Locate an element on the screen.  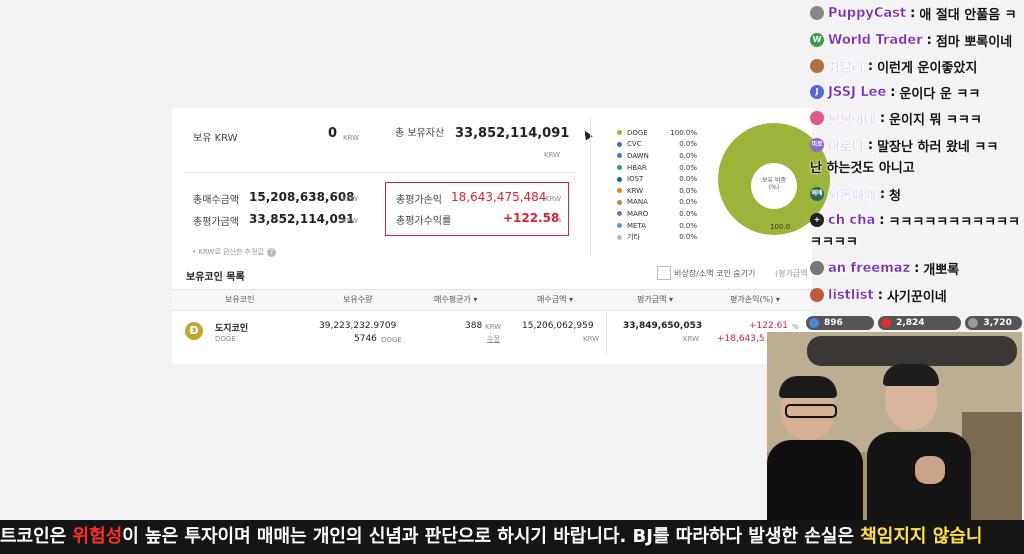
chat-nick: ch cha is located at coordinates (852, 219).